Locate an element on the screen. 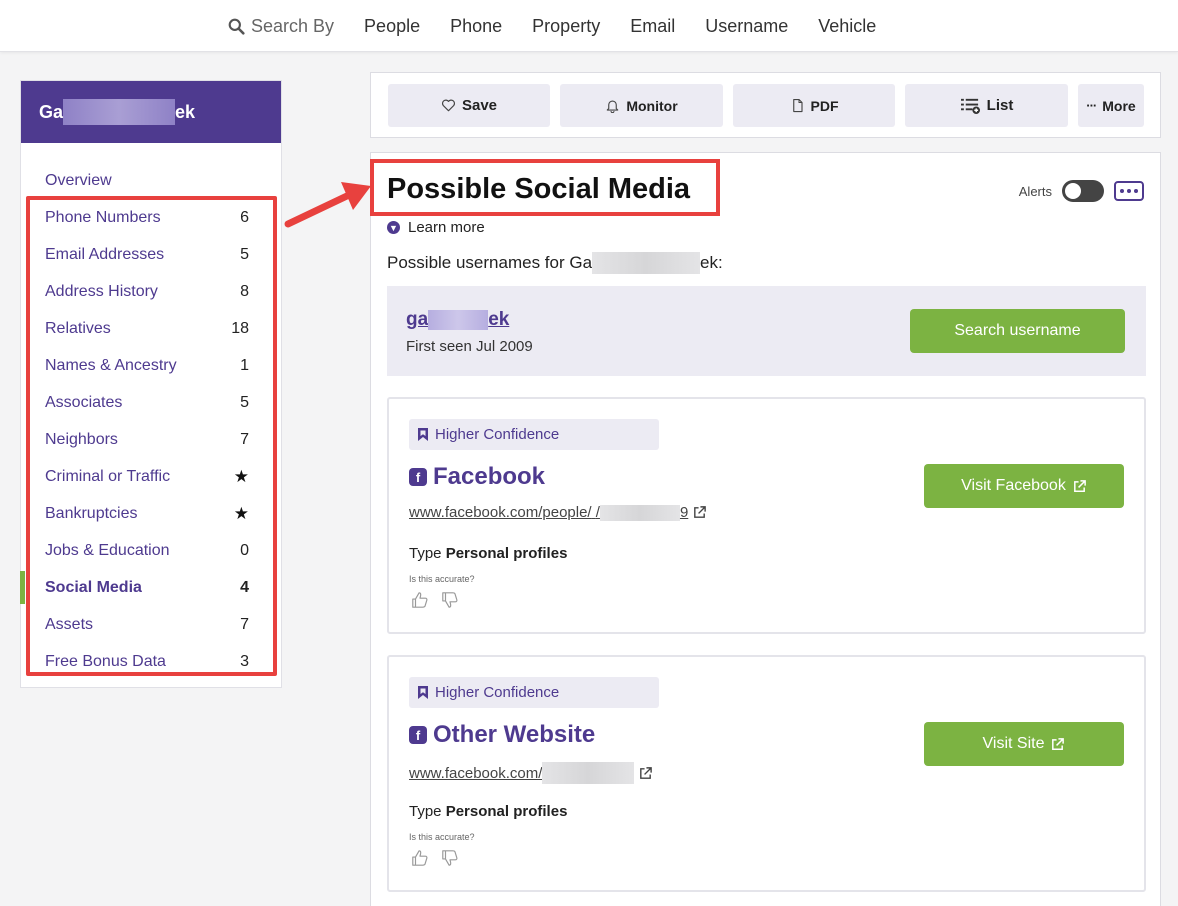 This screenshot has width=1178, height=906. sidebar-item-count: 1 is located at coordinates (244, 365).